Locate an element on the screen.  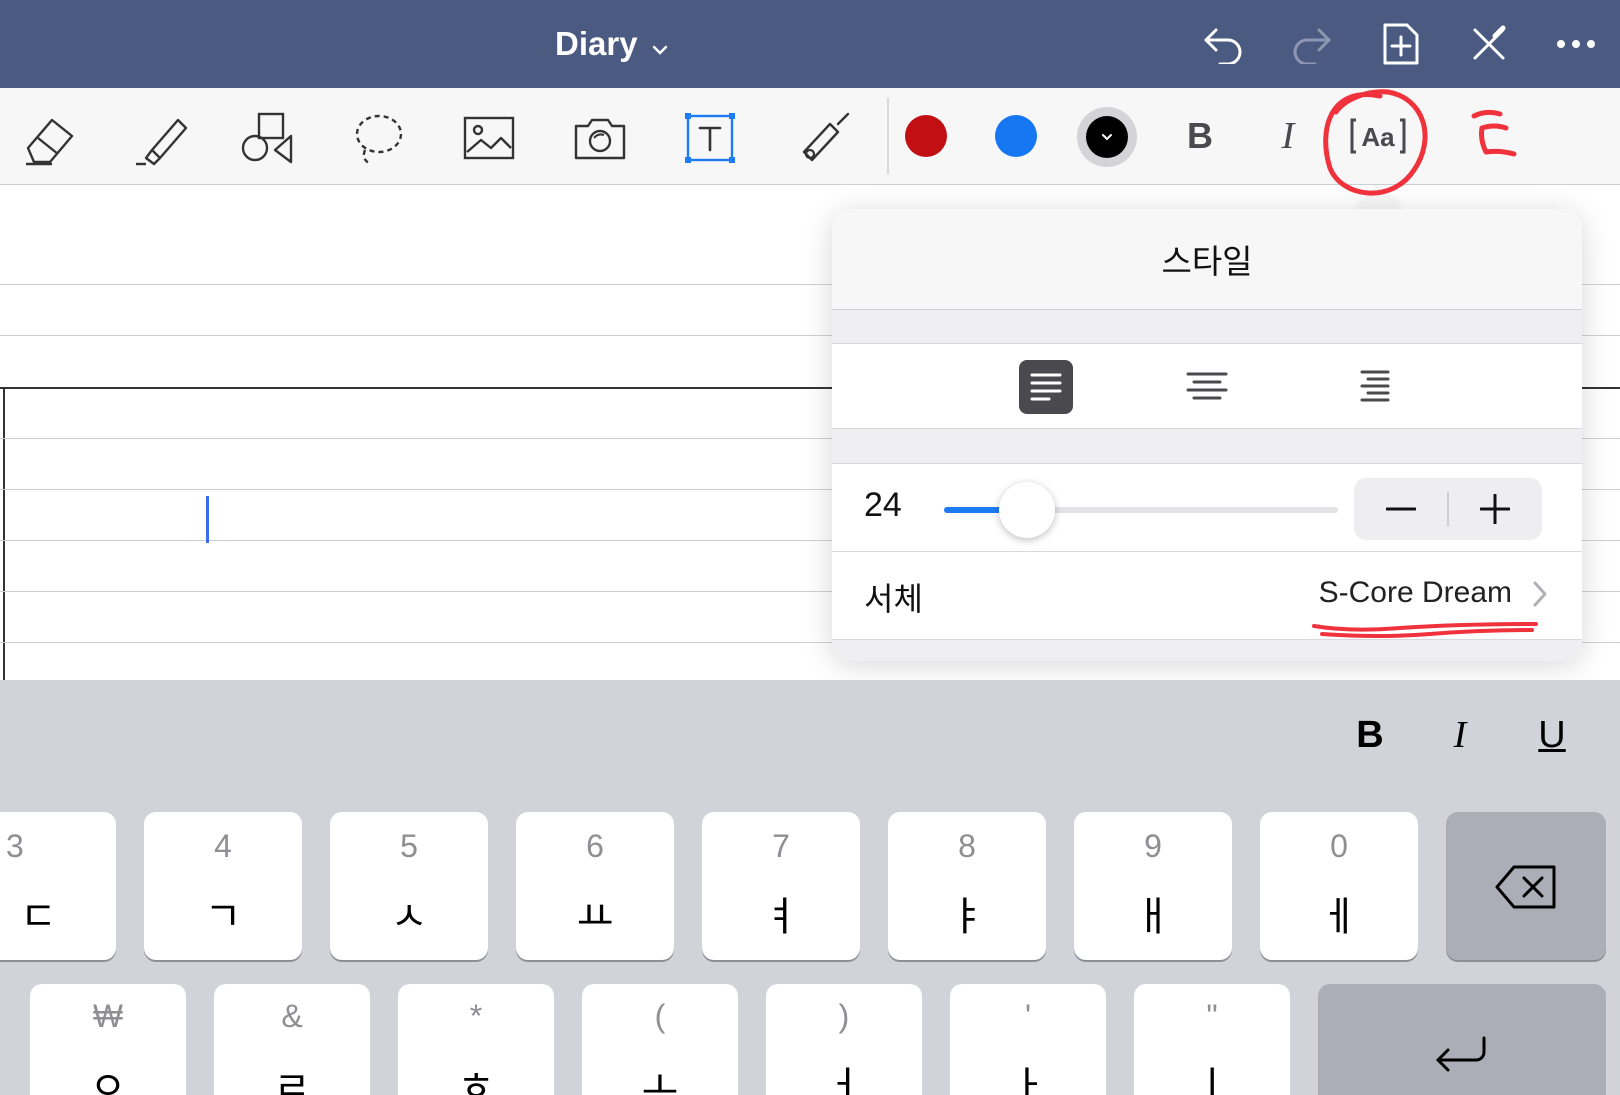
font-size-value: 24 is located at coordinates (883, 505).